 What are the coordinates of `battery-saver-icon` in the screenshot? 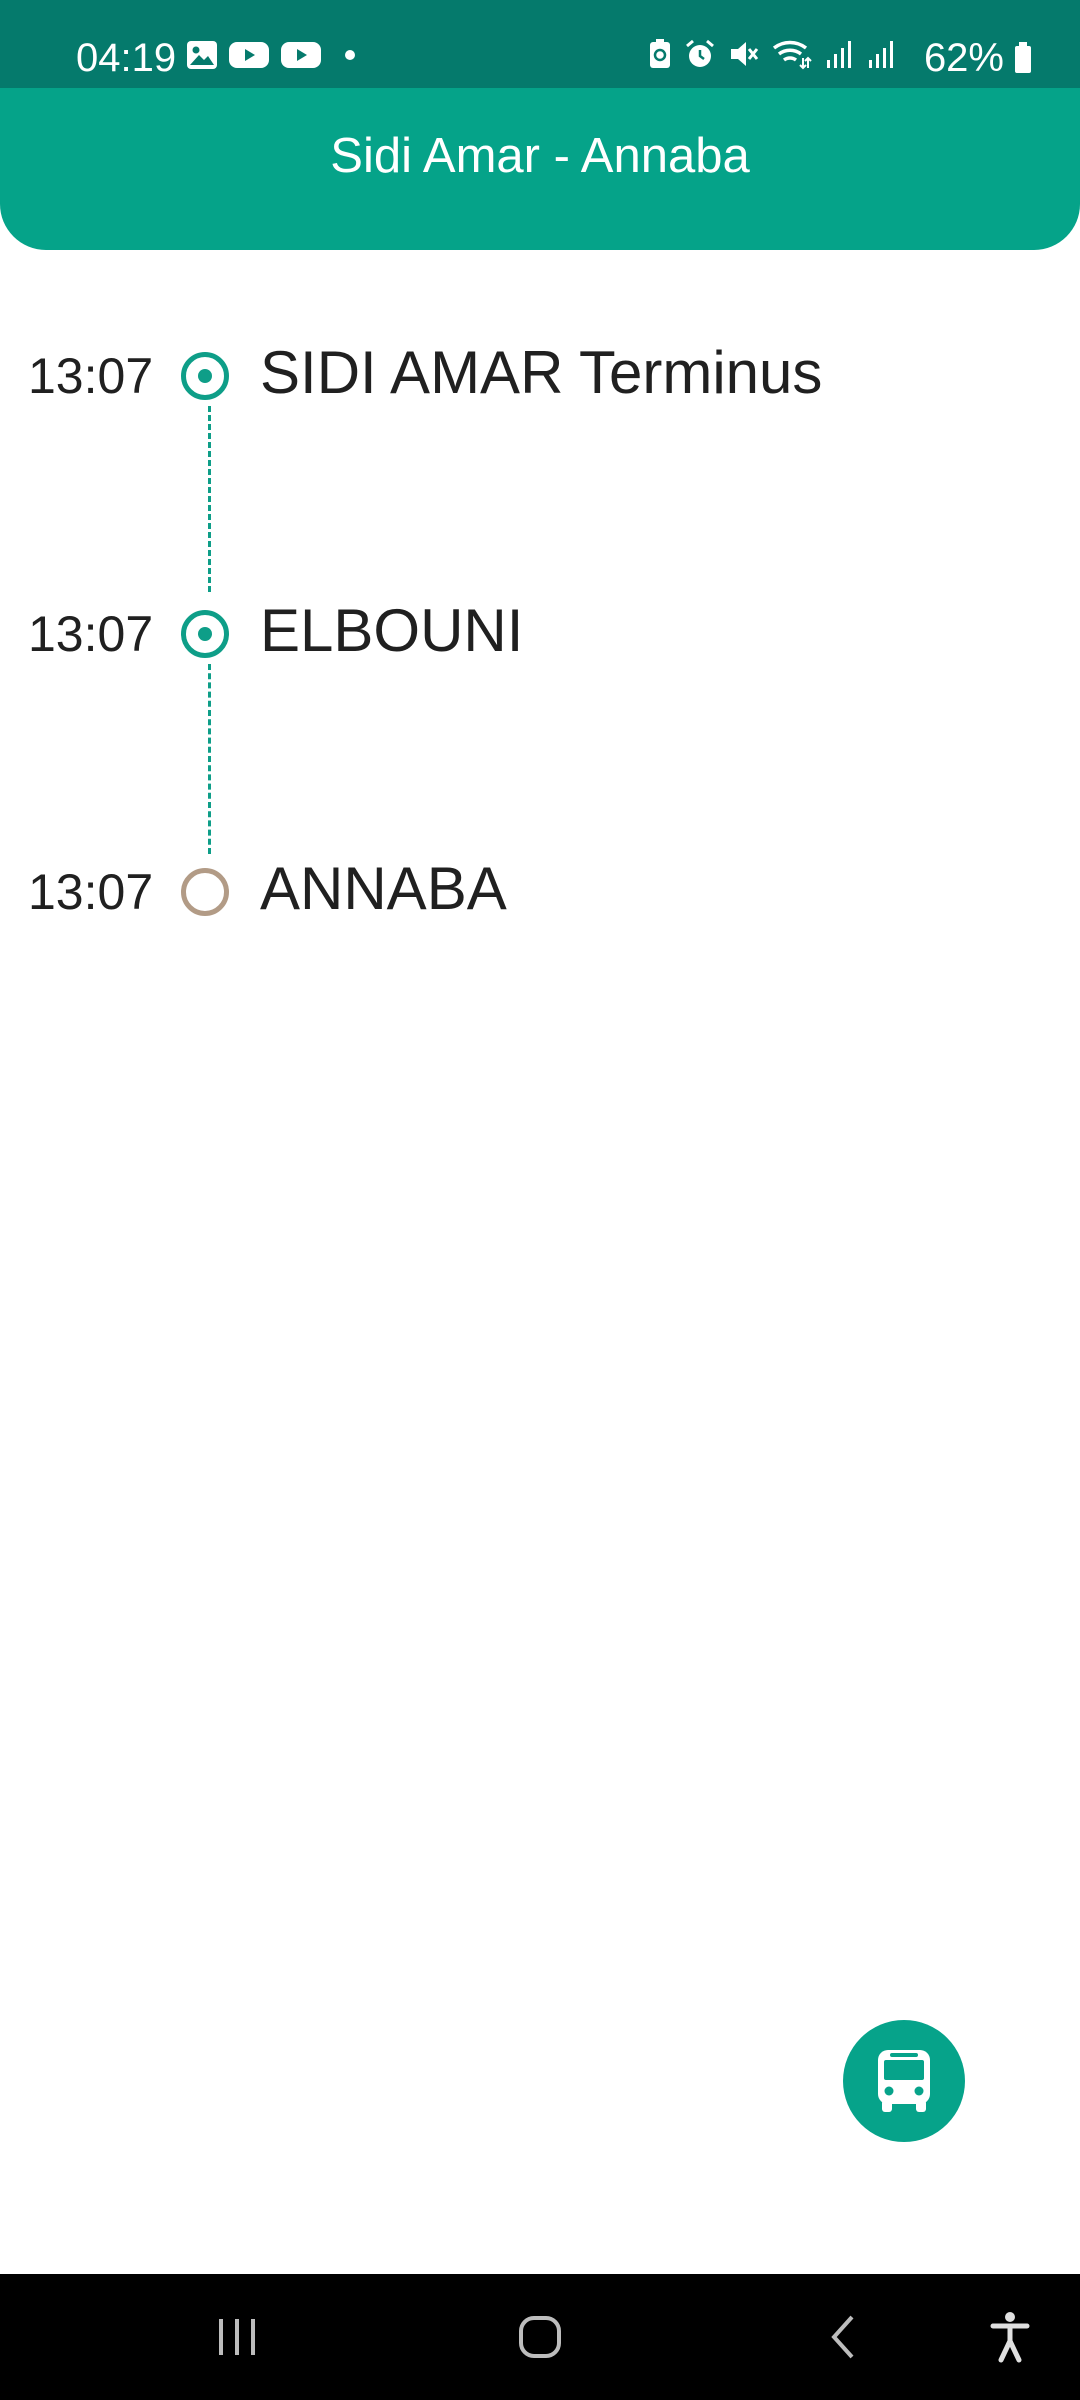 It's located at (660, 53).